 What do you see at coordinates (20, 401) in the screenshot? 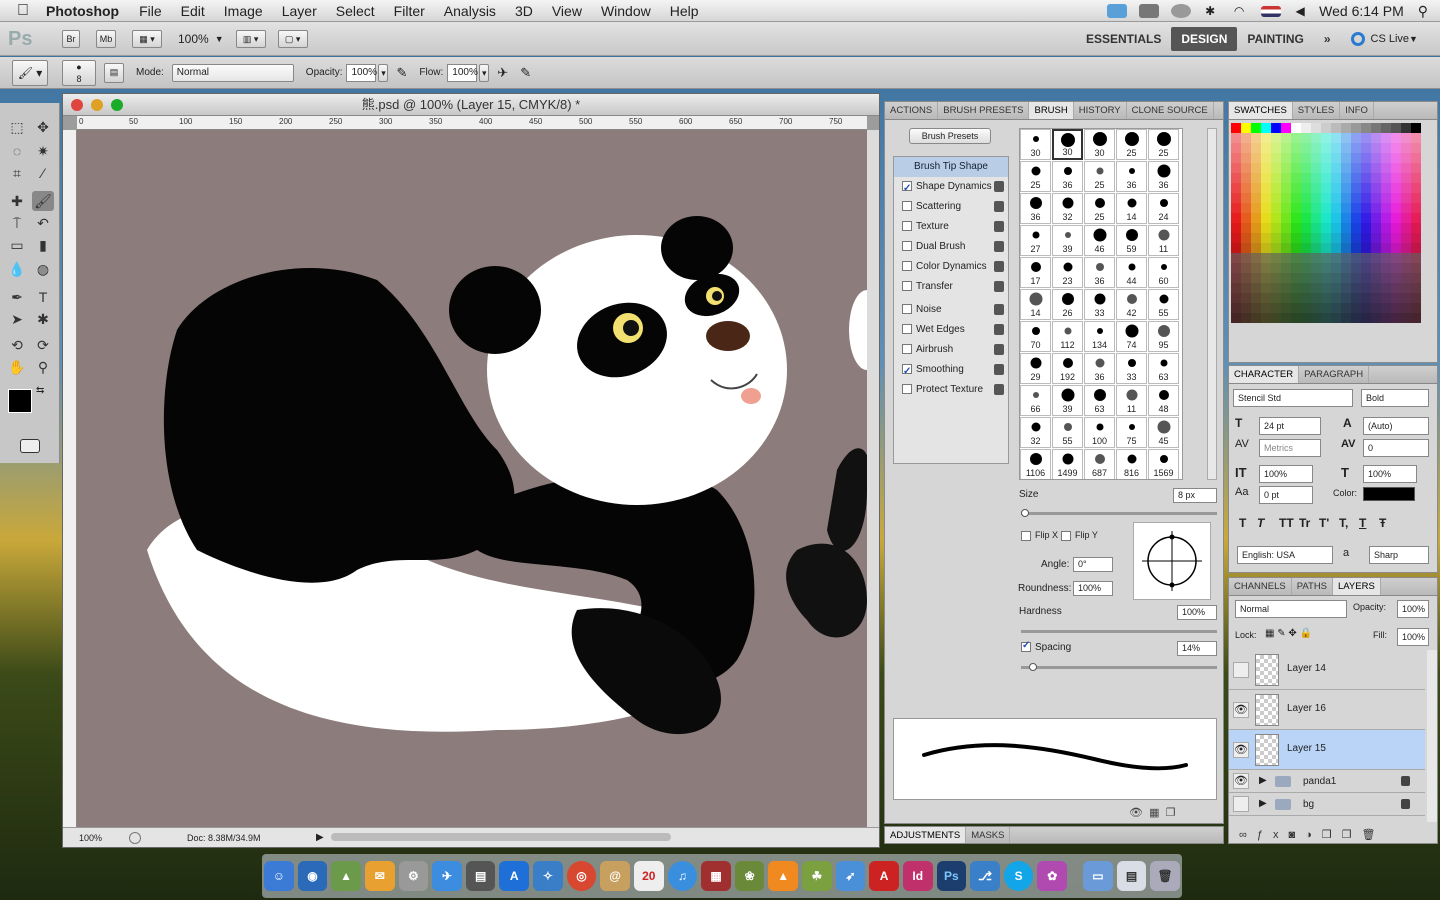
I see `foreground-color-swatch` at bounding box center [20, 401].